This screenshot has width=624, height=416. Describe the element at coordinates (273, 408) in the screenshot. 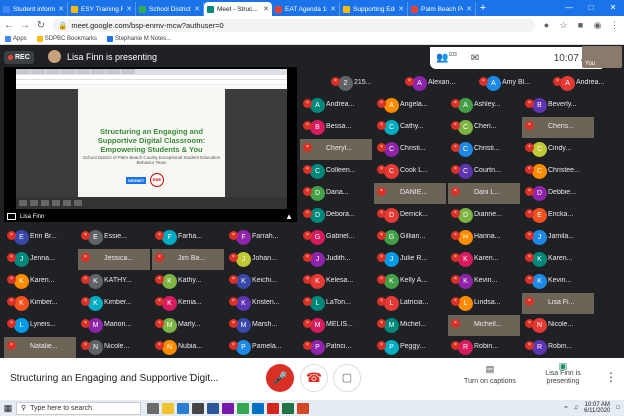

I see `acrobat-icon` at that location.